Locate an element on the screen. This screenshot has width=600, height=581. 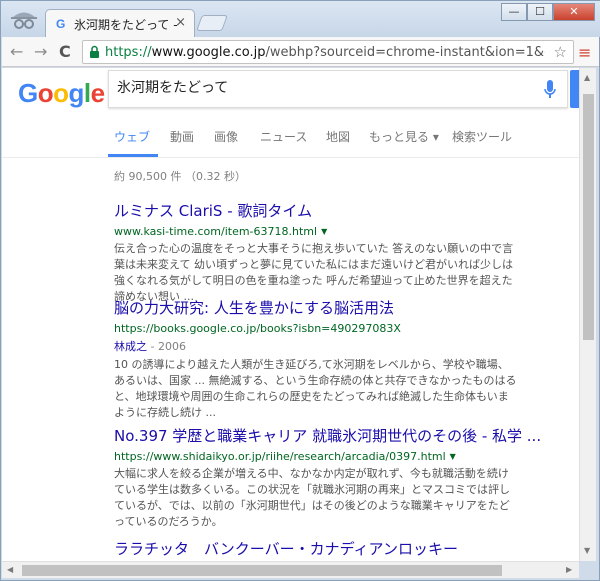
result-year: - 2006 is located at coordinates (166, 346).